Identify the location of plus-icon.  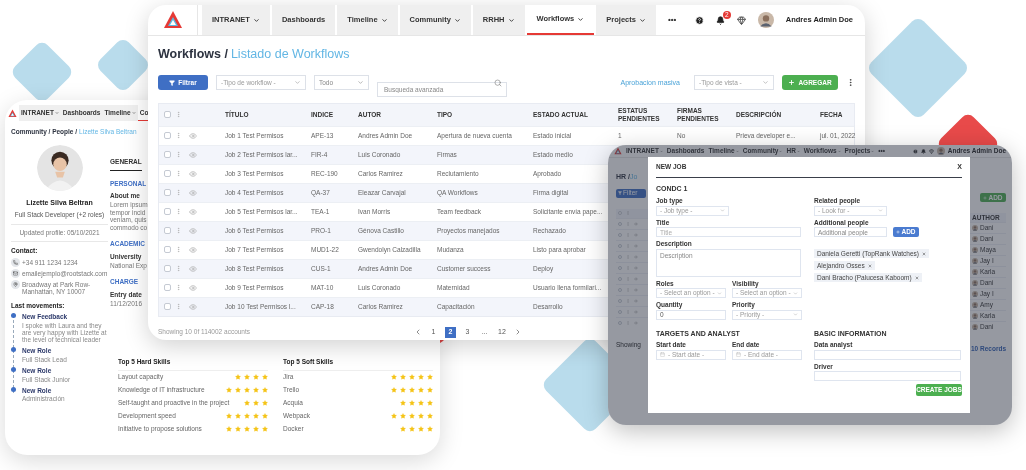
(985, 197).